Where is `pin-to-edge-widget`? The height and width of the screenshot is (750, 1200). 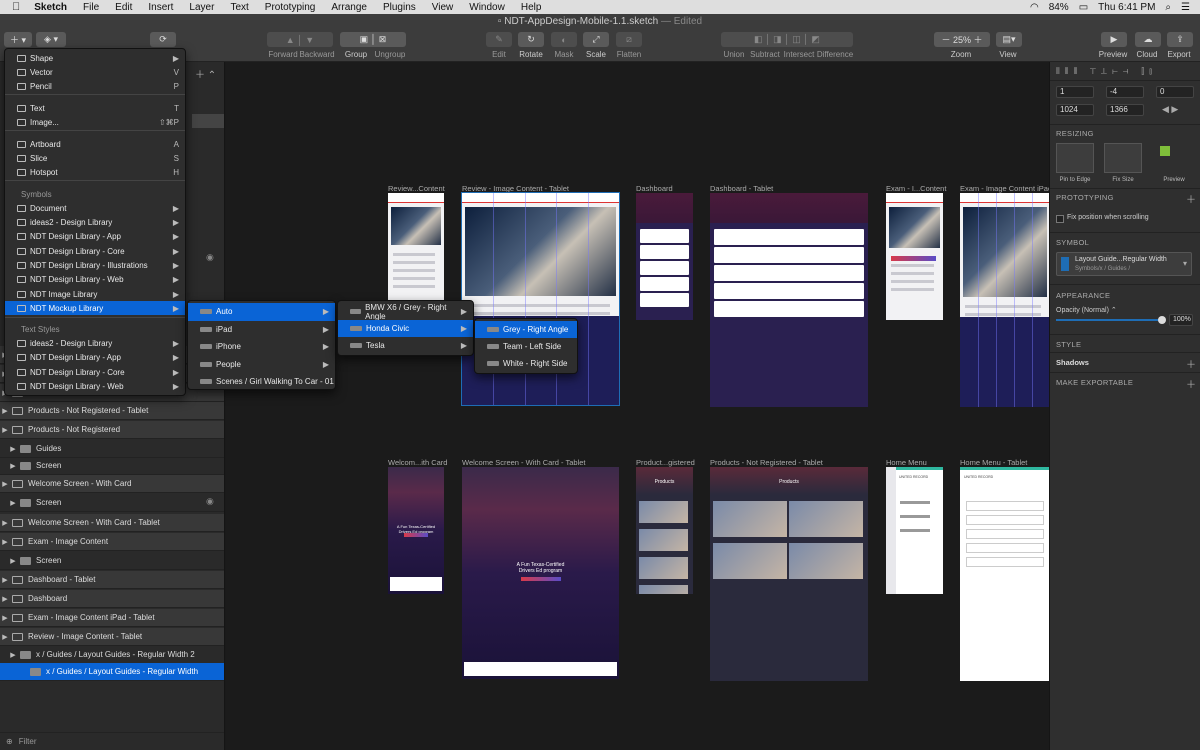
pin-to-edge-widget is located at coordinates (1075, 158).